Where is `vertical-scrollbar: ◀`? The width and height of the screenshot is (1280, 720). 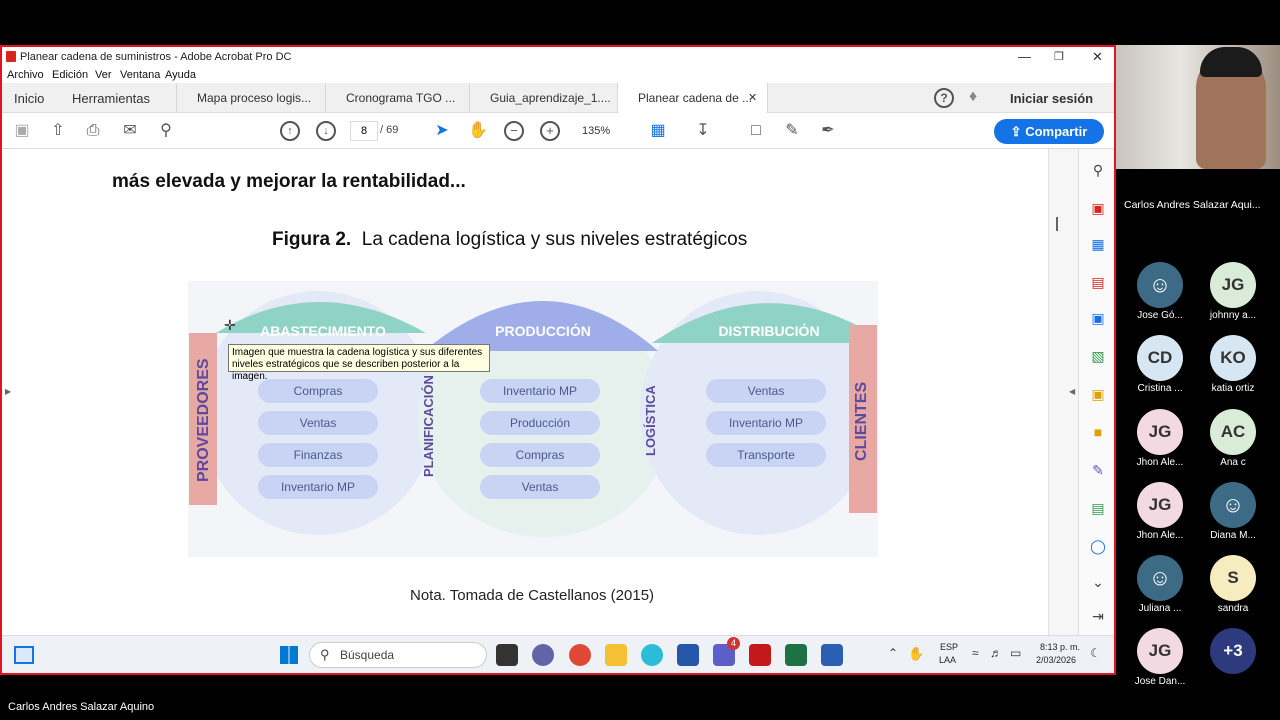
vertical-scrollbar: ◀ is located at coordinates (1063, 392).